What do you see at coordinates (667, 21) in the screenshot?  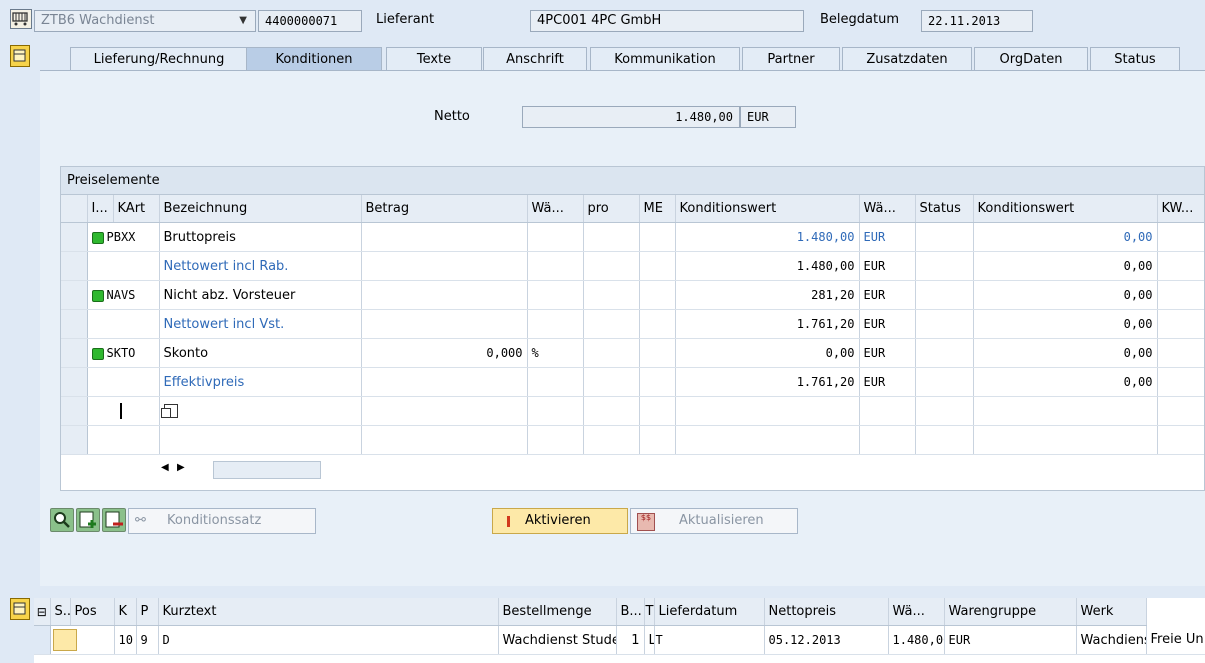 I see `supplier-field: 4PC001 4PC GmbH` at bounding box center [667, 21].